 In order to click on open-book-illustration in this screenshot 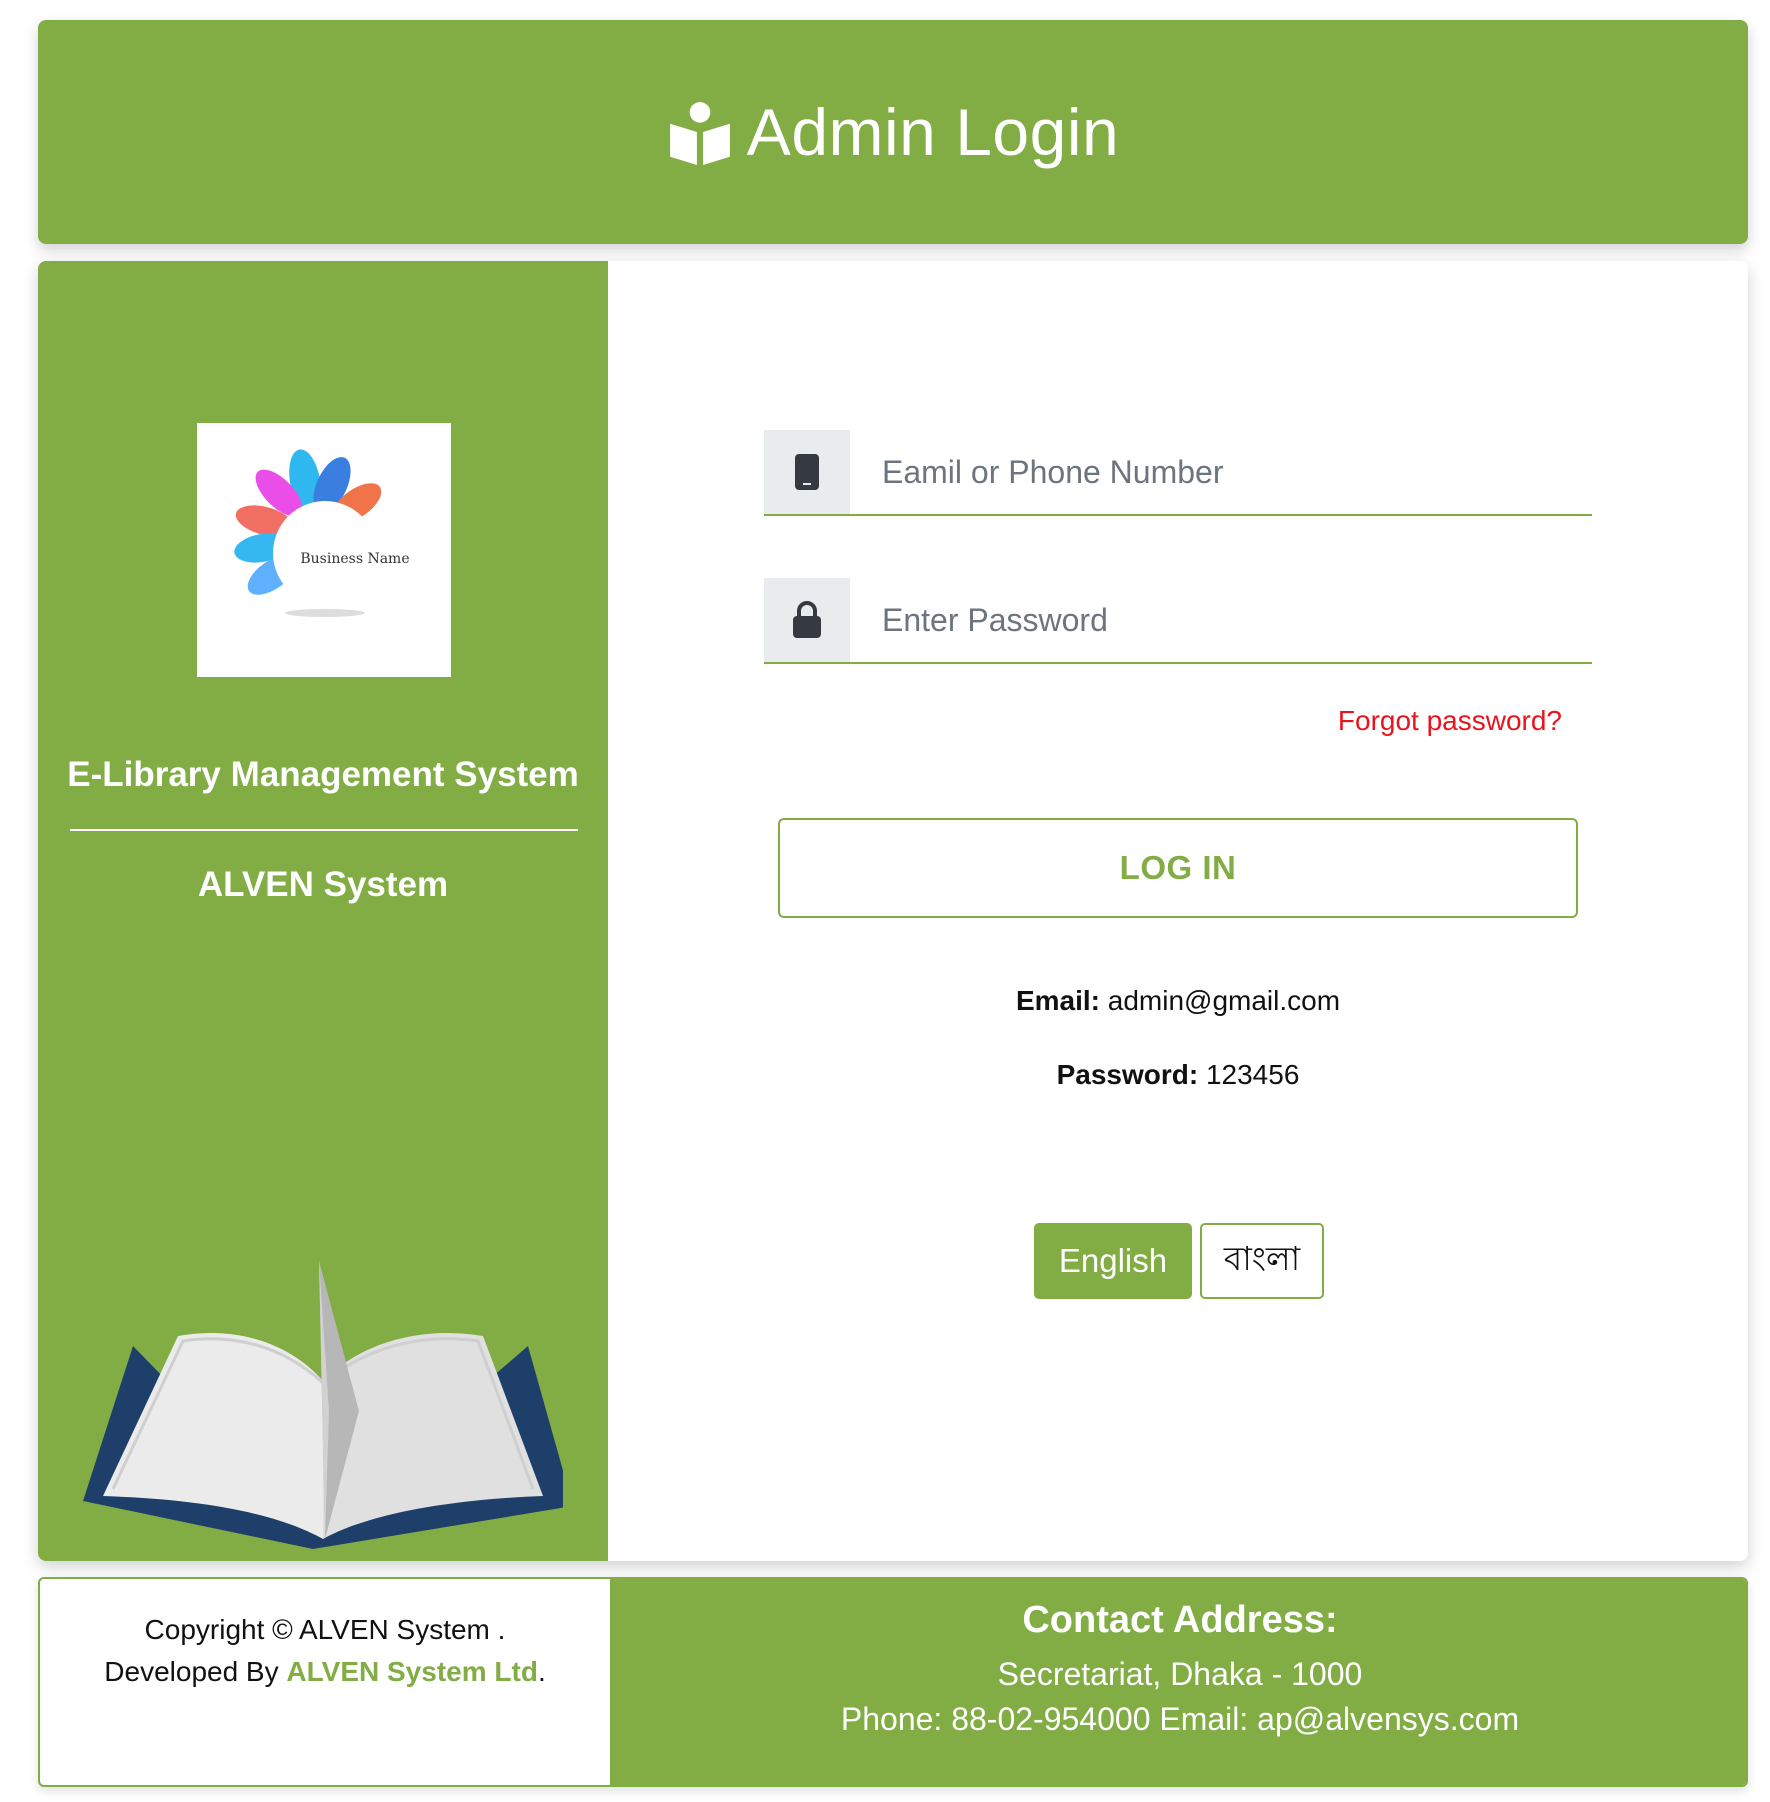, I will do `click(323, 1405)`.